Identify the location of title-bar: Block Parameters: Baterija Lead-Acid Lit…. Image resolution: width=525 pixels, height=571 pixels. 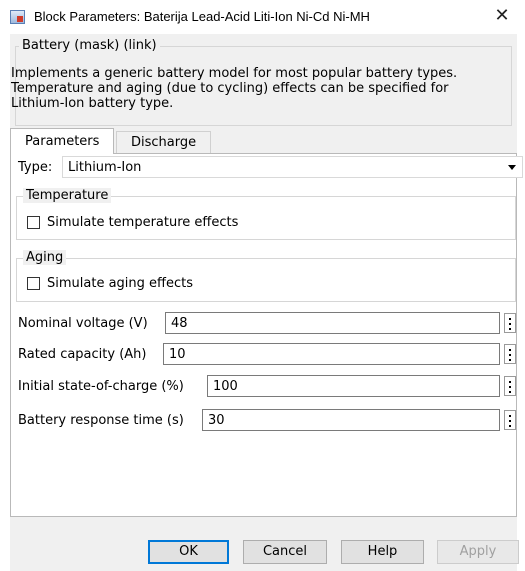
(262, 17).